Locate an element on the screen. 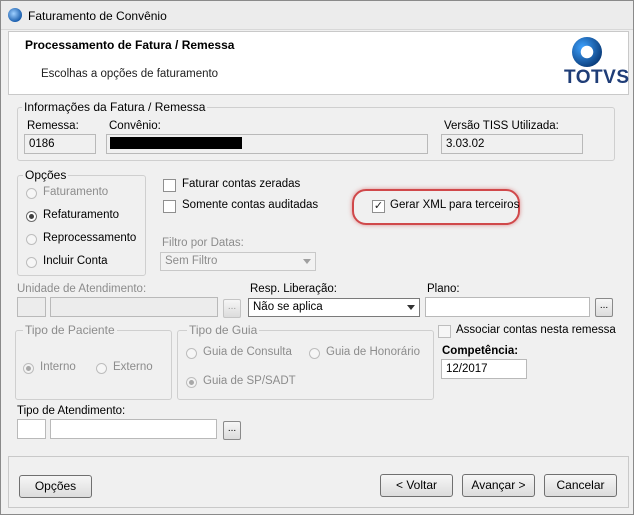 The width and height of the screenshot is (634, 515). tipo-guia-legend: Tipo de Guia is located at coordinates (223, 330).